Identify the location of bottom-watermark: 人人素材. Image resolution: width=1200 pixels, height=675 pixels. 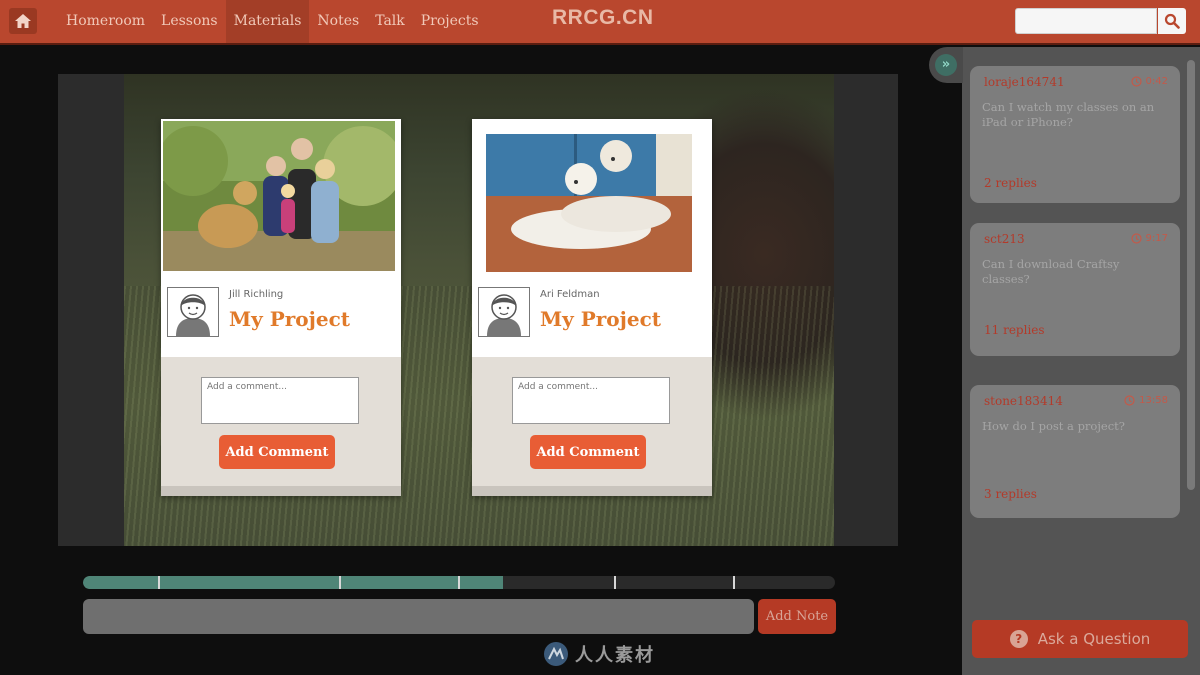
(599, 654).